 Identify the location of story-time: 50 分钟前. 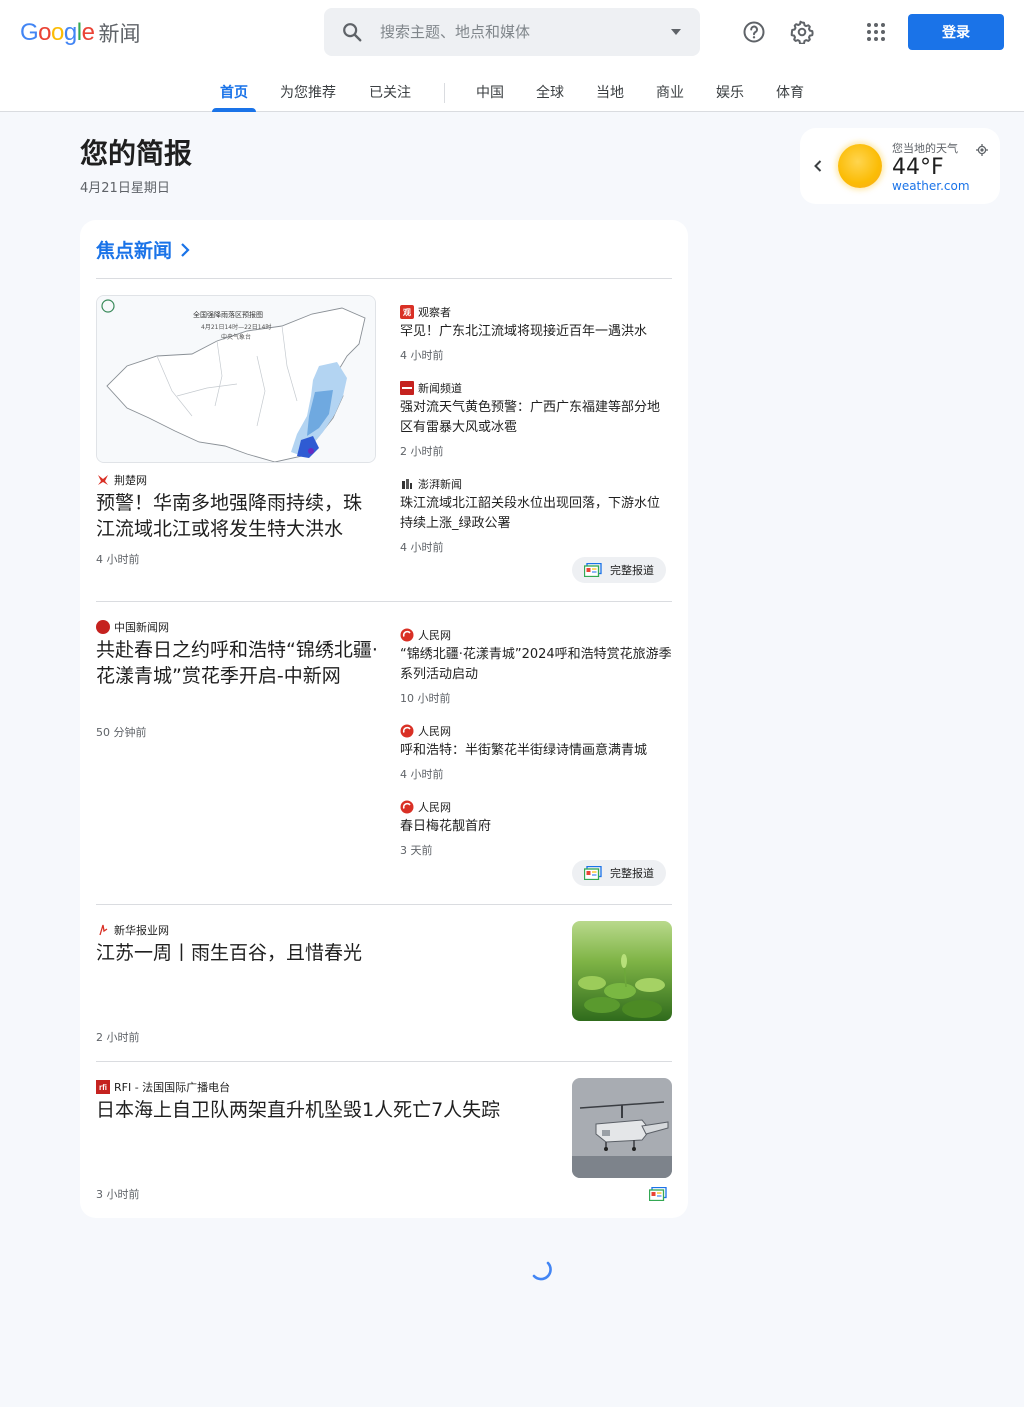
(121, 732).